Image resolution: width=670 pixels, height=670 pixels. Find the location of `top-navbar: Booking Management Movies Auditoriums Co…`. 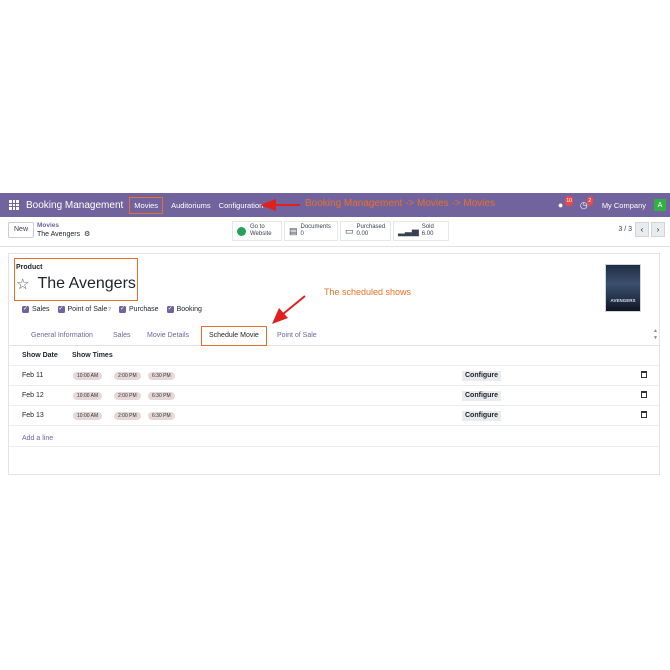

top-navbar: Booking Management Movies Auditoriums Co… is located at coordinates (335, 205).